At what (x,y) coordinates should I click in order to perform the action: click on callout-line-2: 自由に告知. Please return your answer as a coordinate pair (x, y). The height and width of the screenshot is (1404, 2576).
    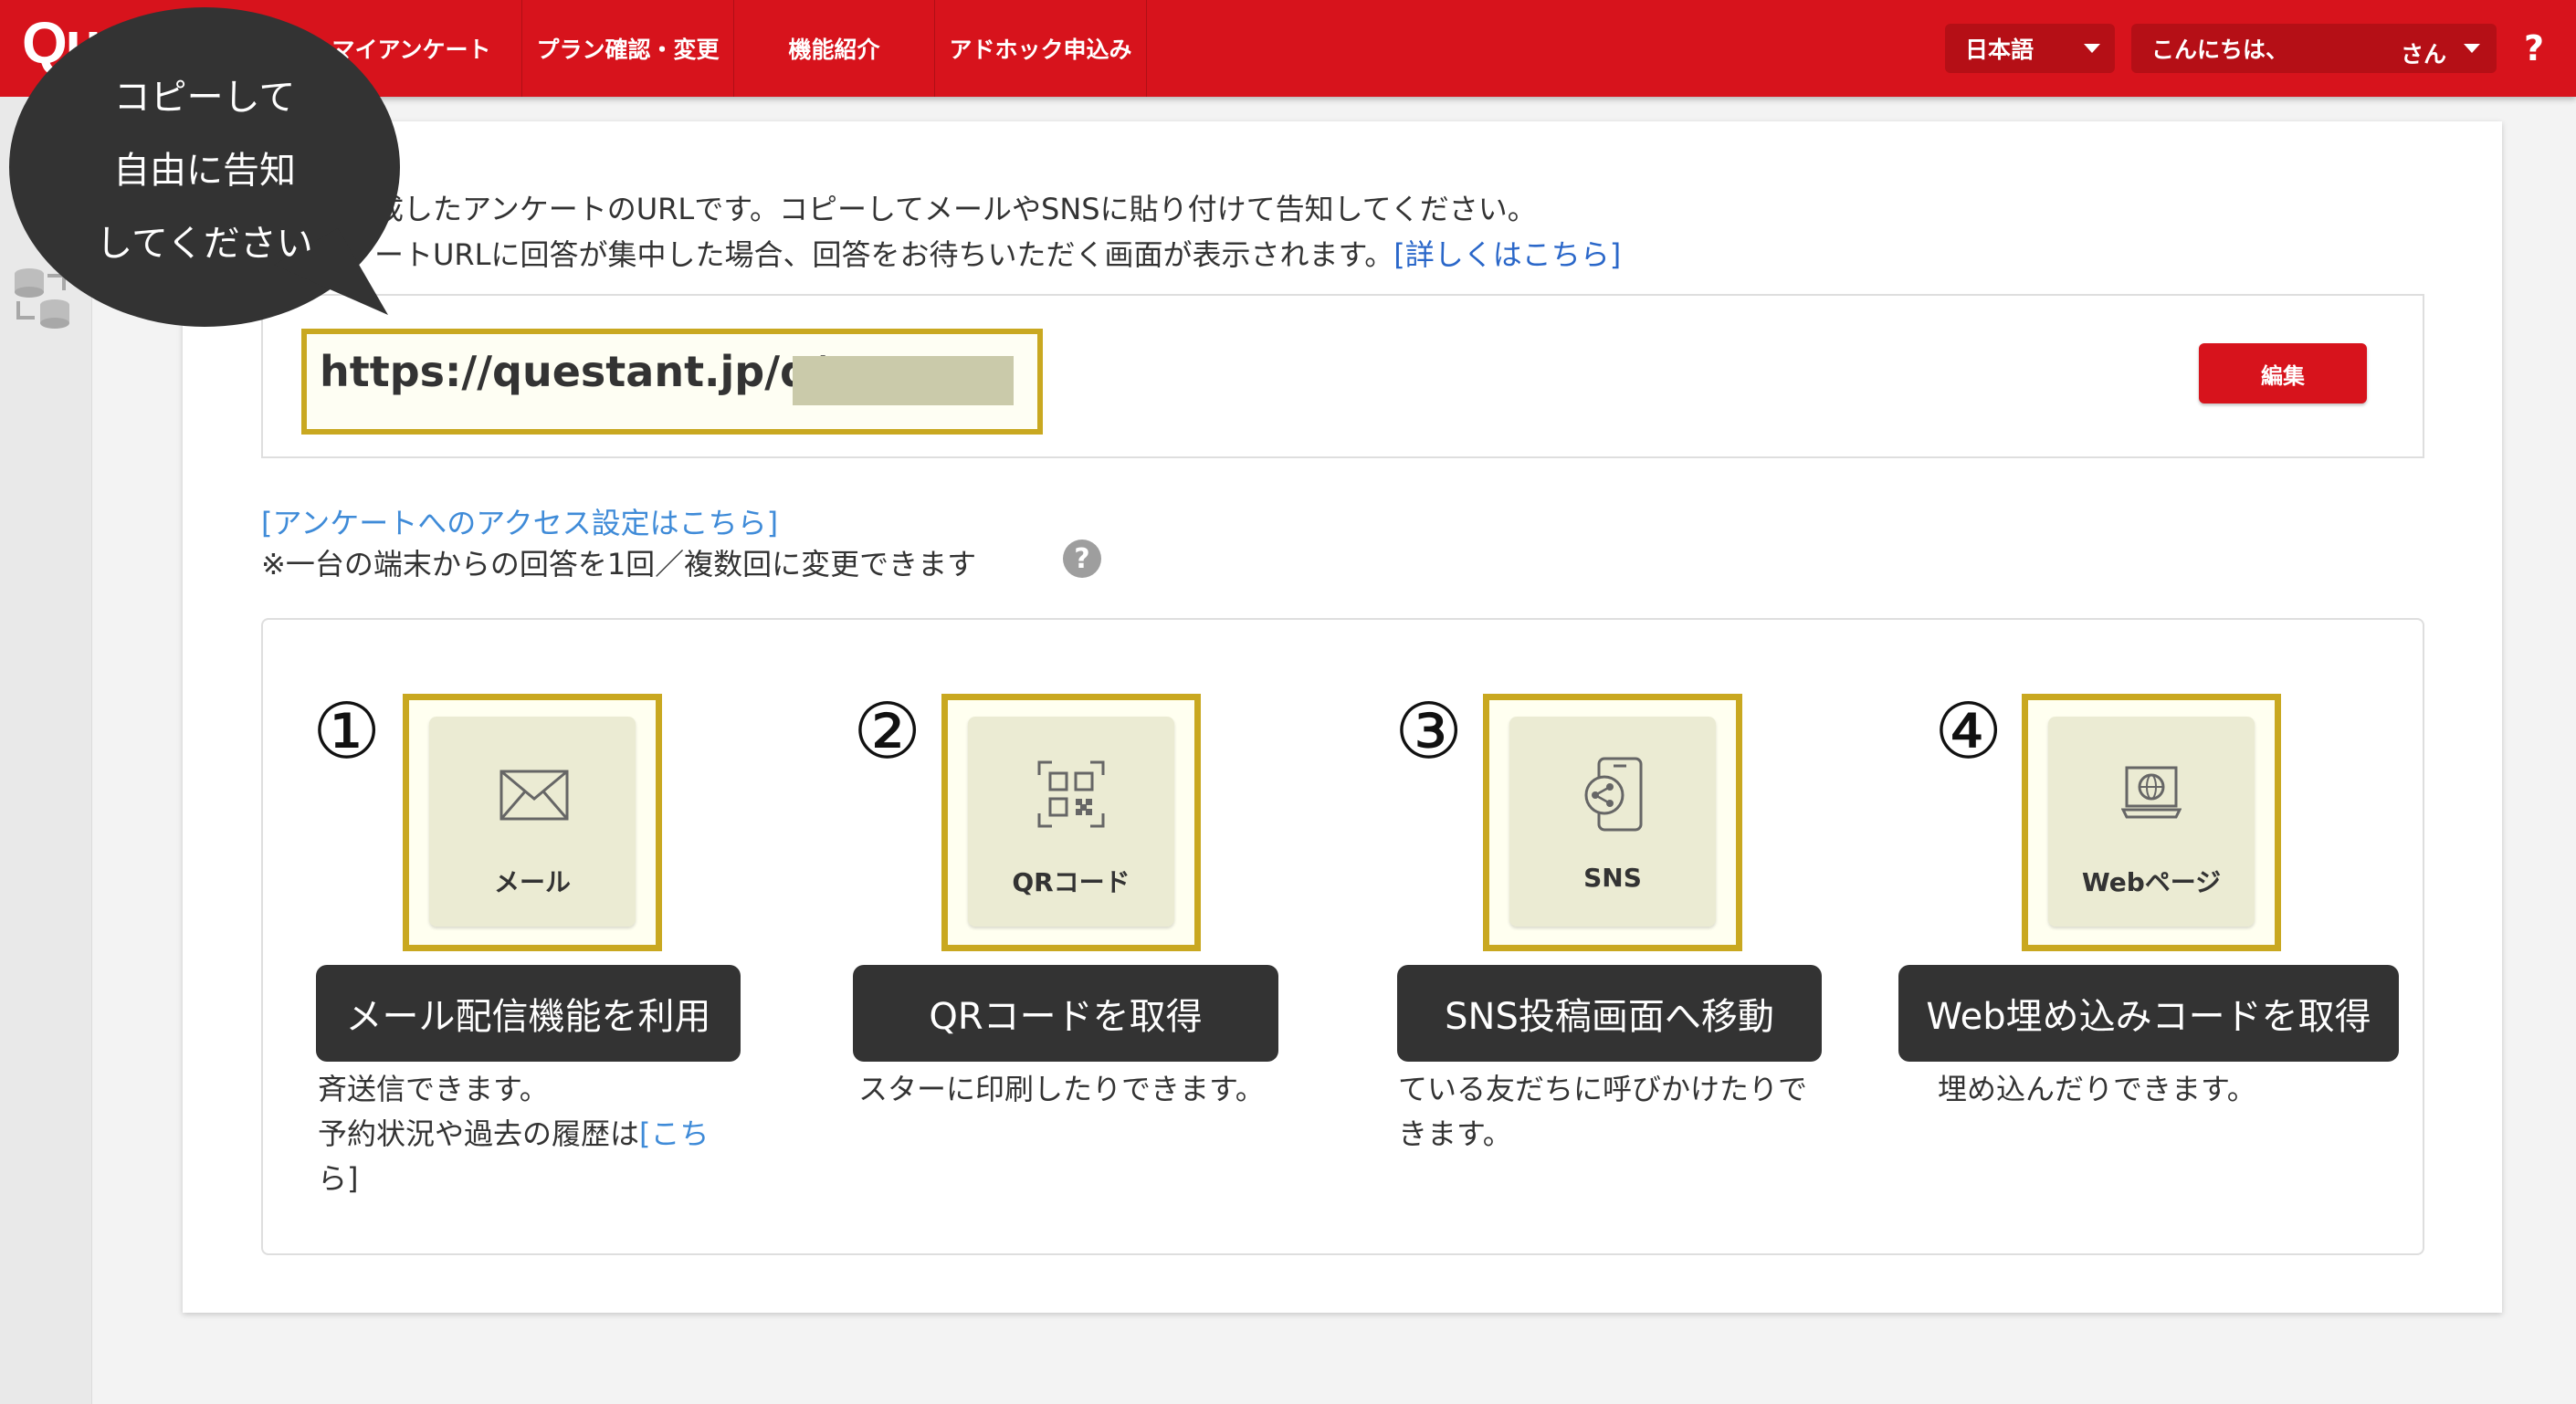
    Looking at the image, I should click on (204, 171).